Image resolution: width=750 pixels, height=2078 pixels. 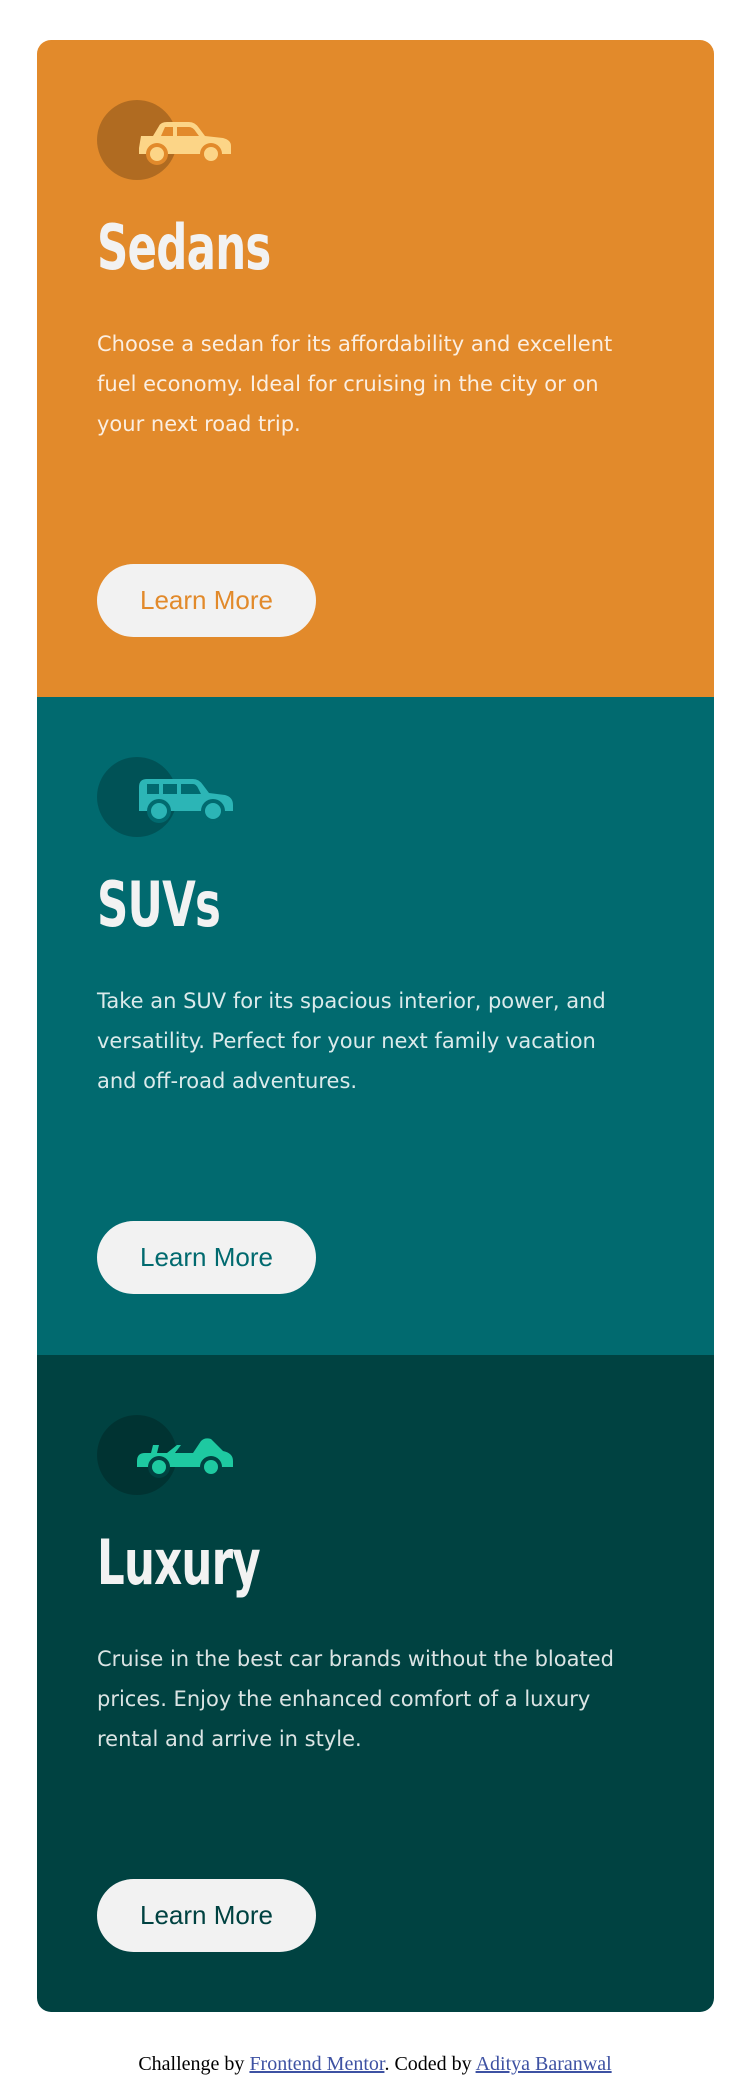 I want to click on card-title: Sedans, so click(x=184, y=247).